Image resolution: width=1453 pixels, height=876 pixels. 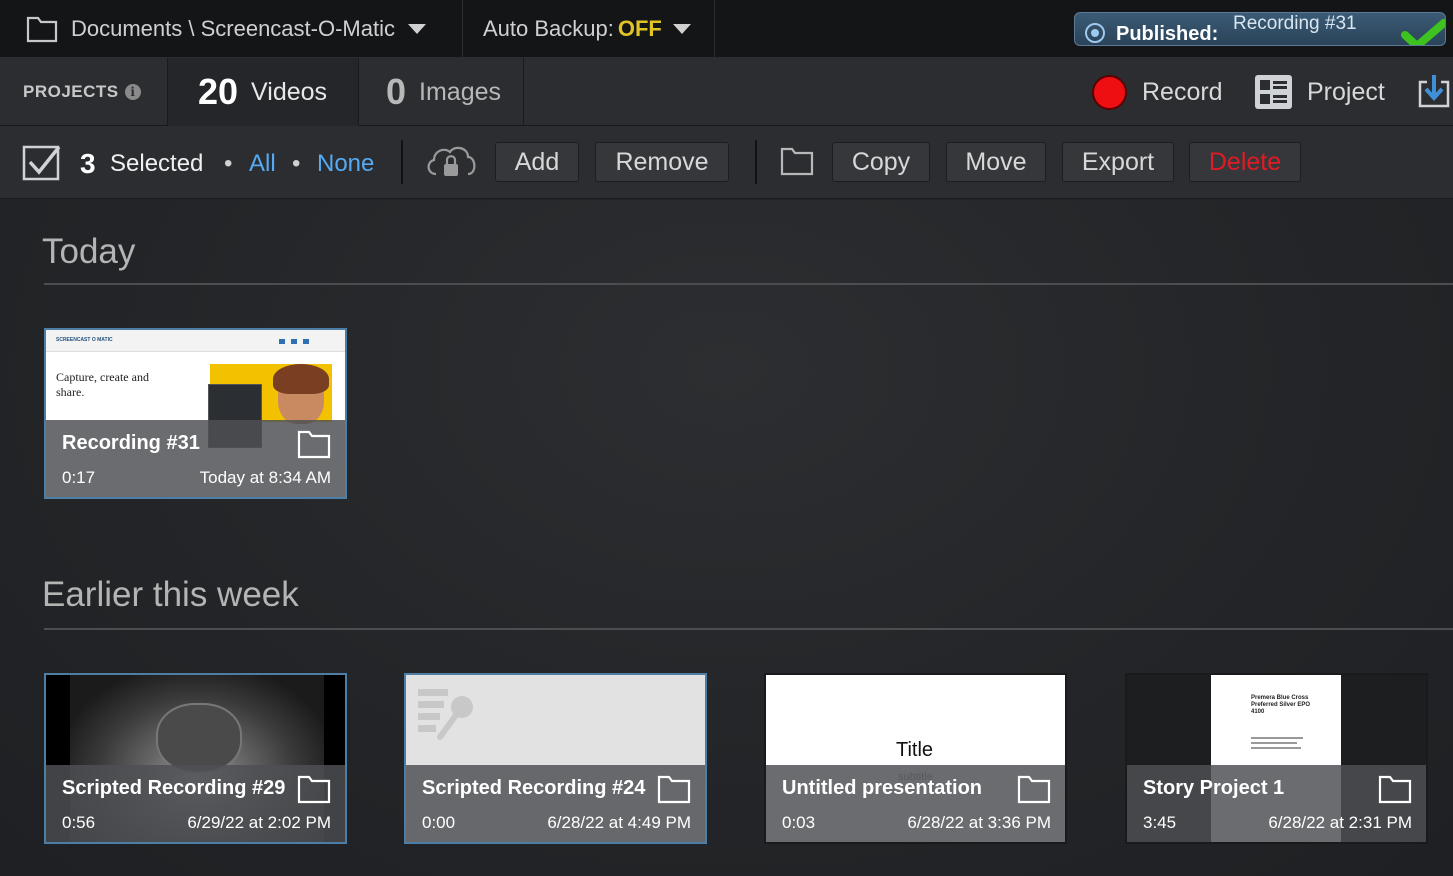 What do you see at coordinates (1214, 788) in the screenshot?
I see `project-title: Story Project 1` at bounding box center [1214, 788].